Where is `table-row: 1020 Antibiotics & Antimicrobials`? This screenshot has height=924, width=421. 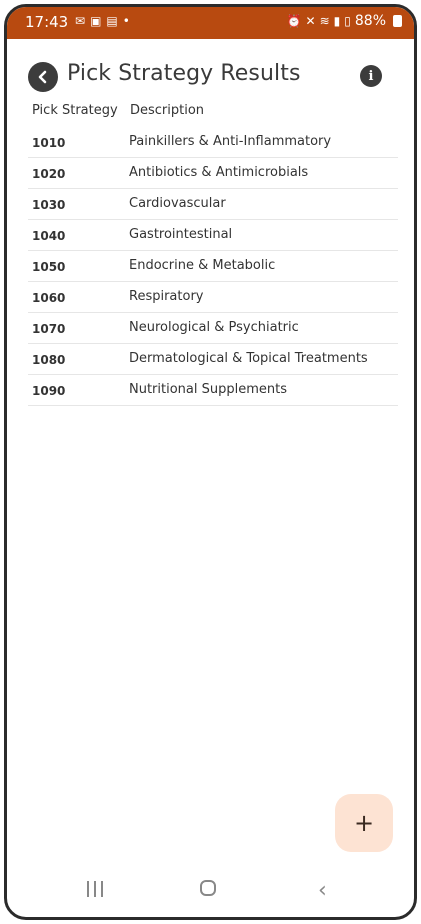
table-row: 1020 Antibiotics & Antimicrobials is located at coordinates (213, 173).